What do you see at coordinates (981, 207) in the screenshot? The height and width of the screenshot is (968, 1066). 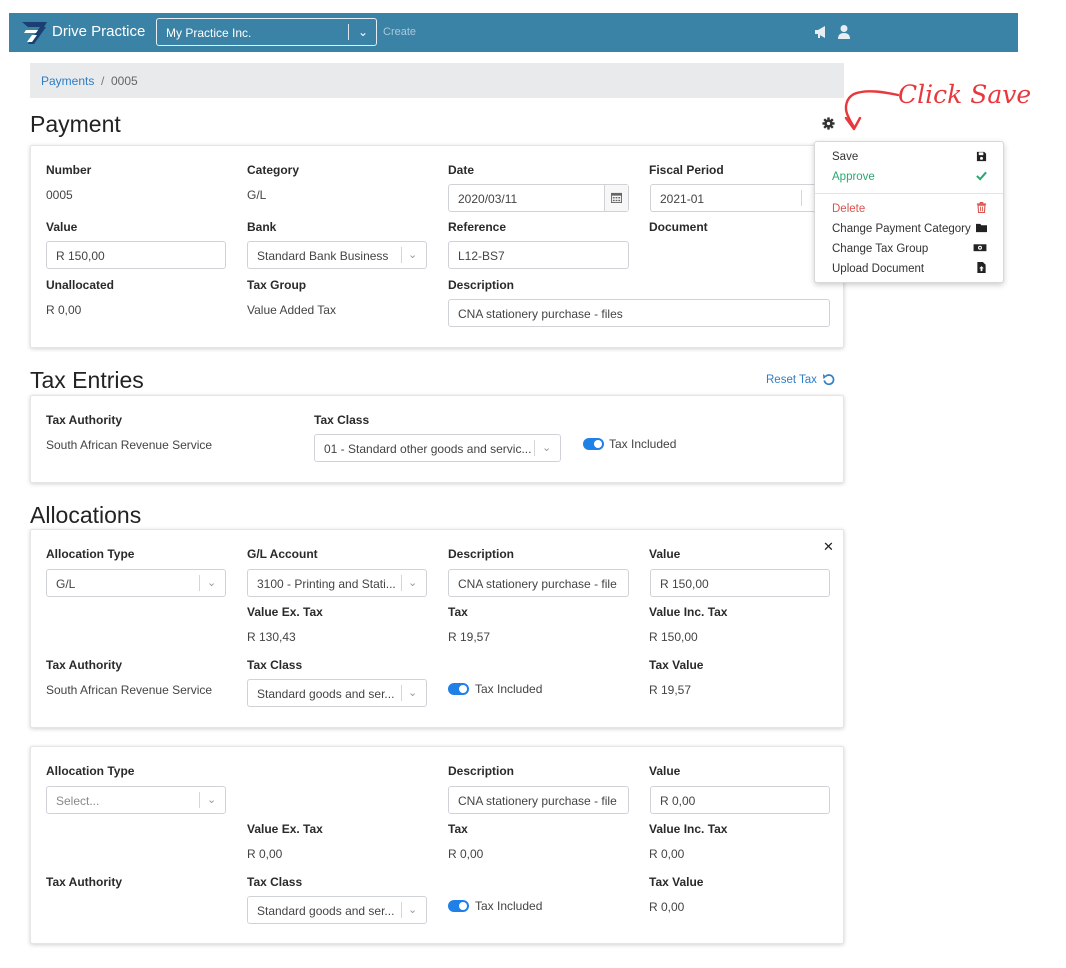 I see `trash-icon` at bounding box center [981, 207].